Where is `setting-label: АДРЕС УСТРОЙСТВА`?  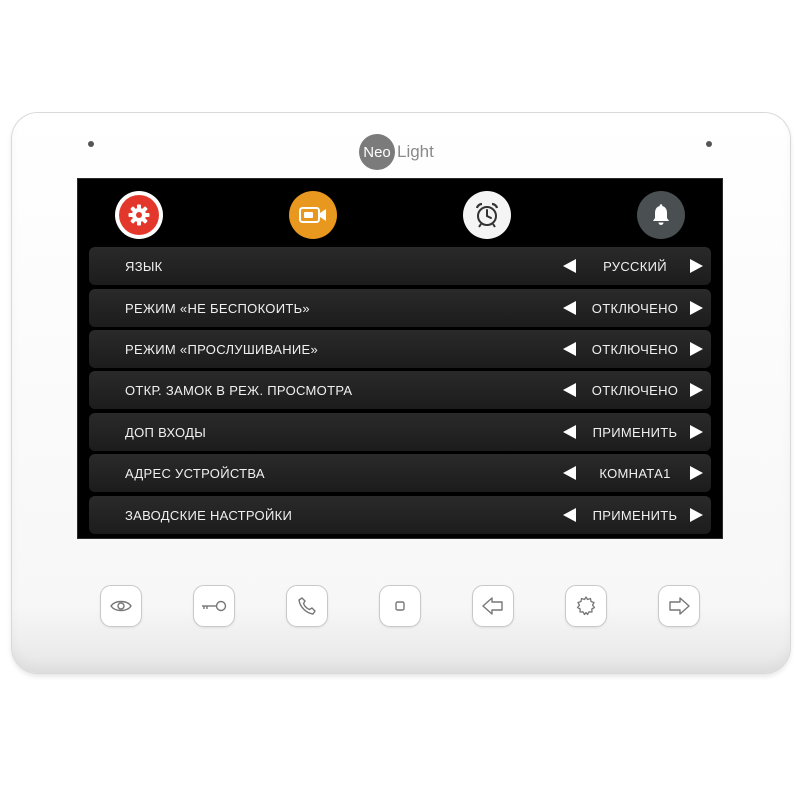 setting-label: АДРЕС УСТРОЙСТВА is located at coordinates (195, 473).